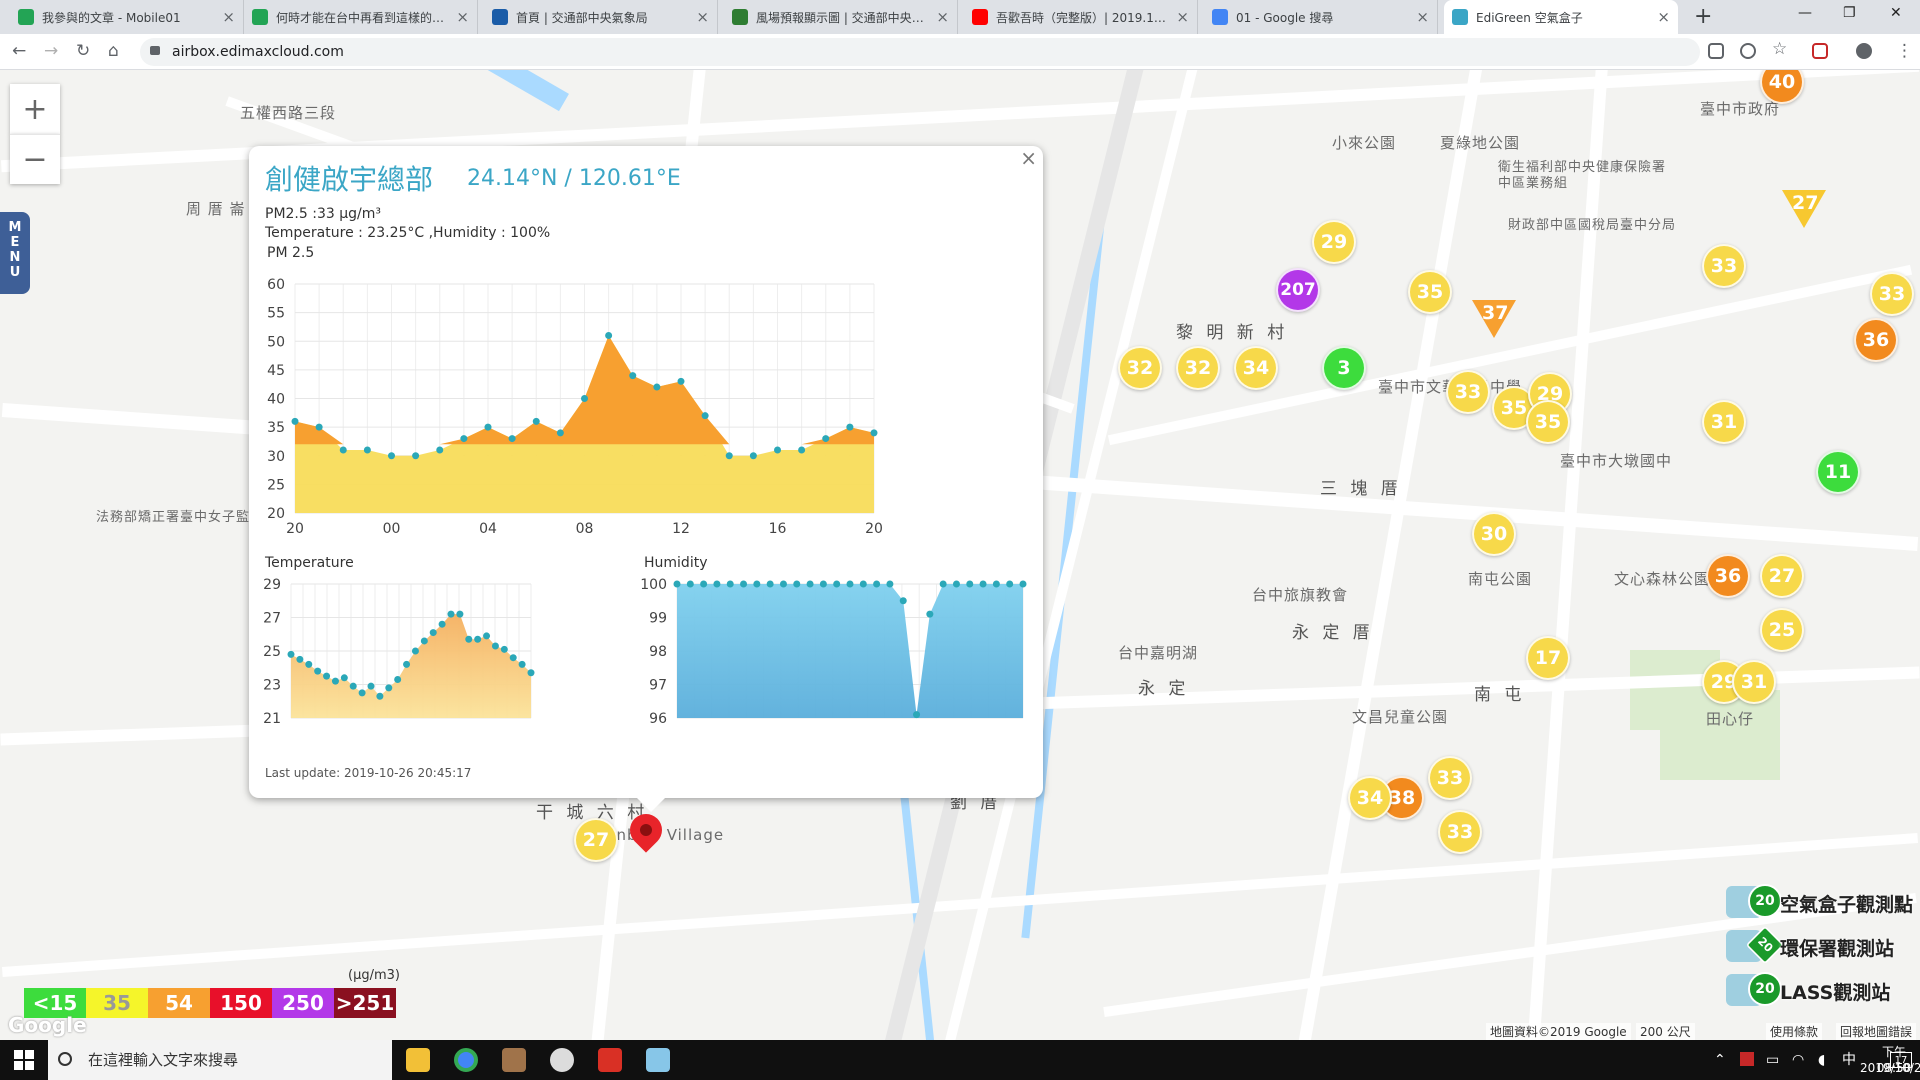 The height and width of the screenshot is (1080, 1920). What do you see at coordinates (323, 214) in the screenshot?
I see `pm25-reading: PM2.5 :33 μg/m³` at bounding box center [323, 214].